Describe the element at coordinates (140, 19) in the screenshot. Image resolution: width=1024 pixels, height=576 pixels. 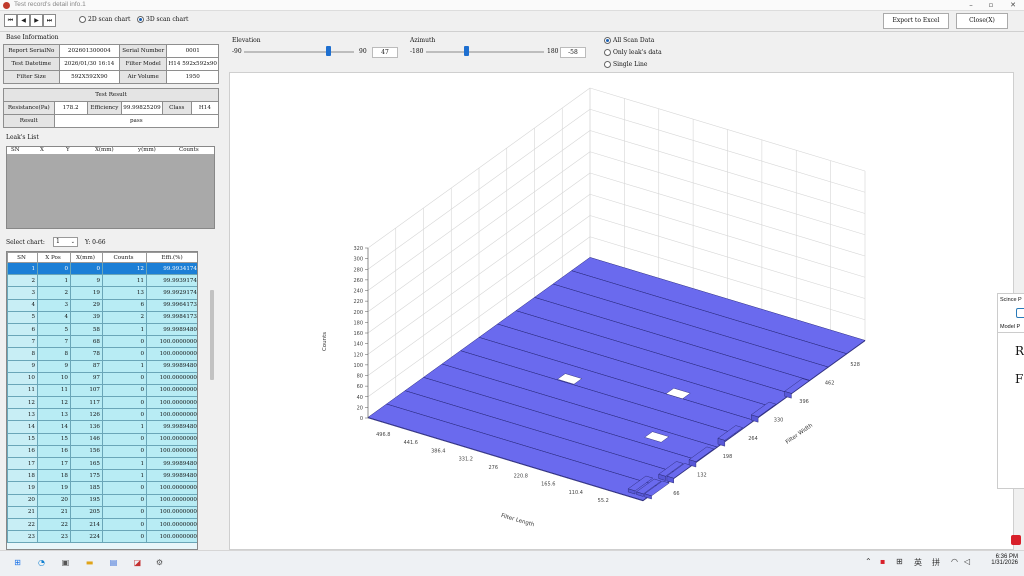
I see `radio-3d-indicator` at that location.